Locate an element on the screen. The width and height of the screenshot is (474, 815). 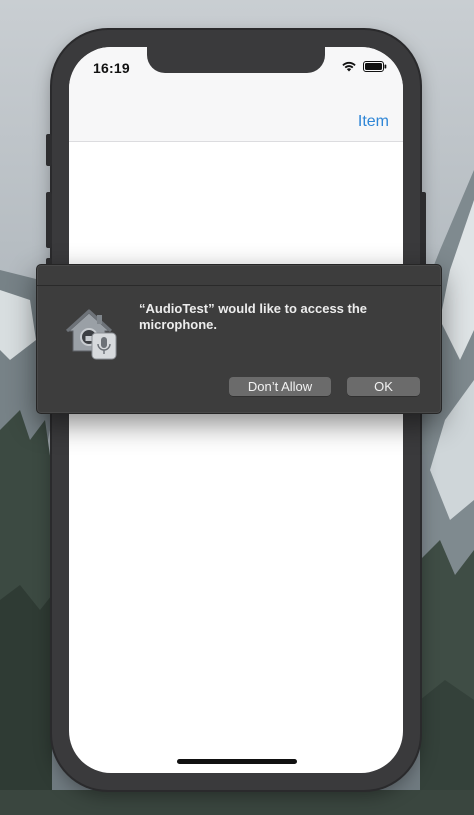
wifi-icon is located at coordinates (349, 66).